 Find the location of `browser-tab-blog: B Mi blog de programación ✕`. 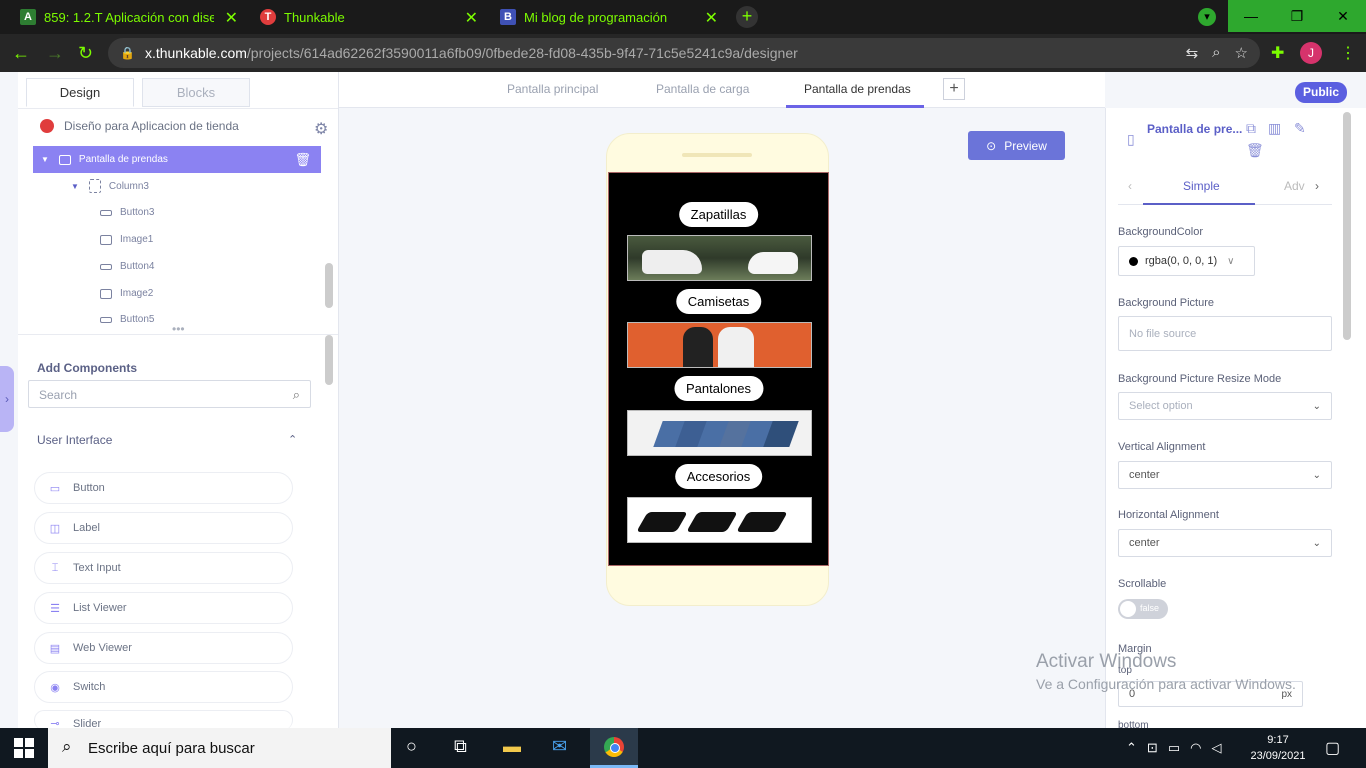

browser-tab-blog: B Mi blog de programación ✕ is located at coordinates (608, 17).